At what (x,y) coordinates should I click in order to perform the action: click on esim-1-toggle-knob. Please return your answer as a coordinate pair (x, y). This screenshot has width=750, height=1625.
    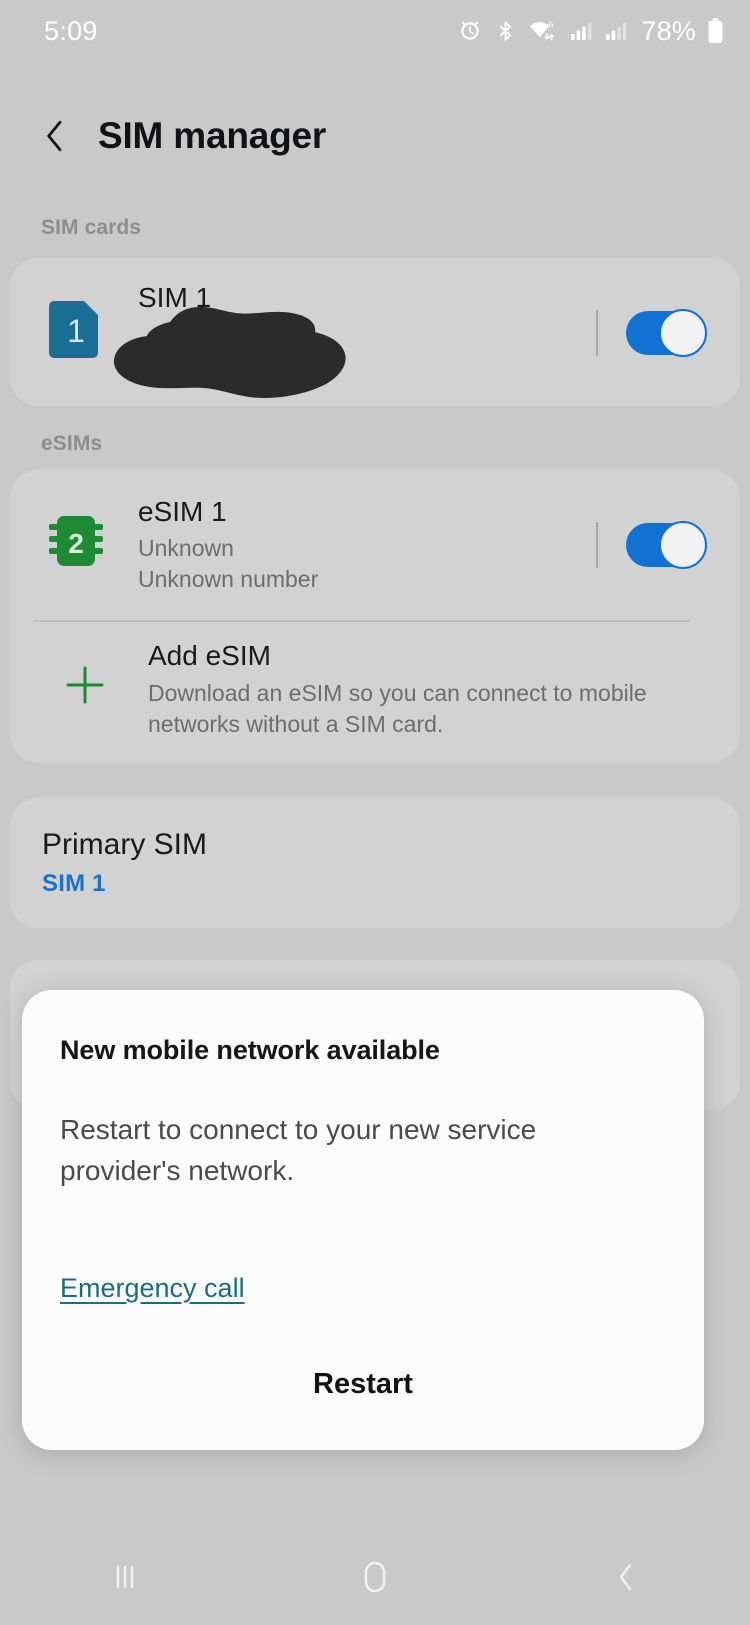
    Looking at the image, I should click on (683, 545).